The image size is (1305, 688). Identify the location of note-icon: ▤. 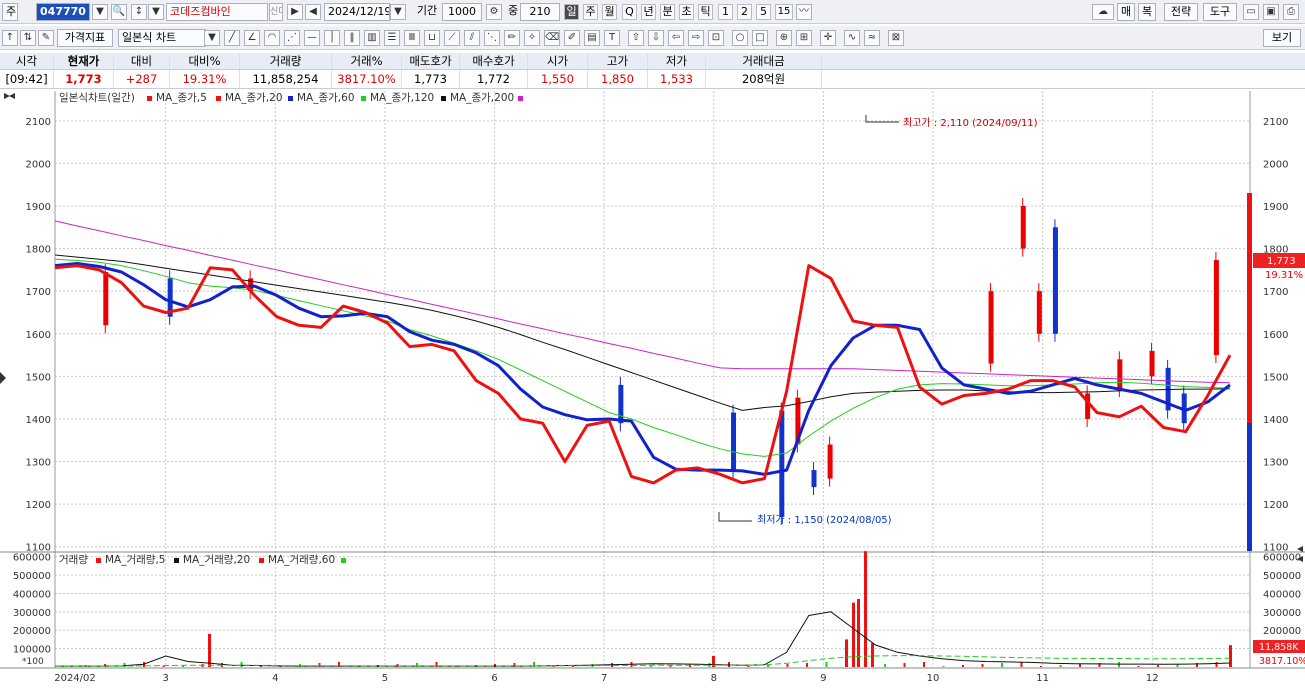
(592, 38).